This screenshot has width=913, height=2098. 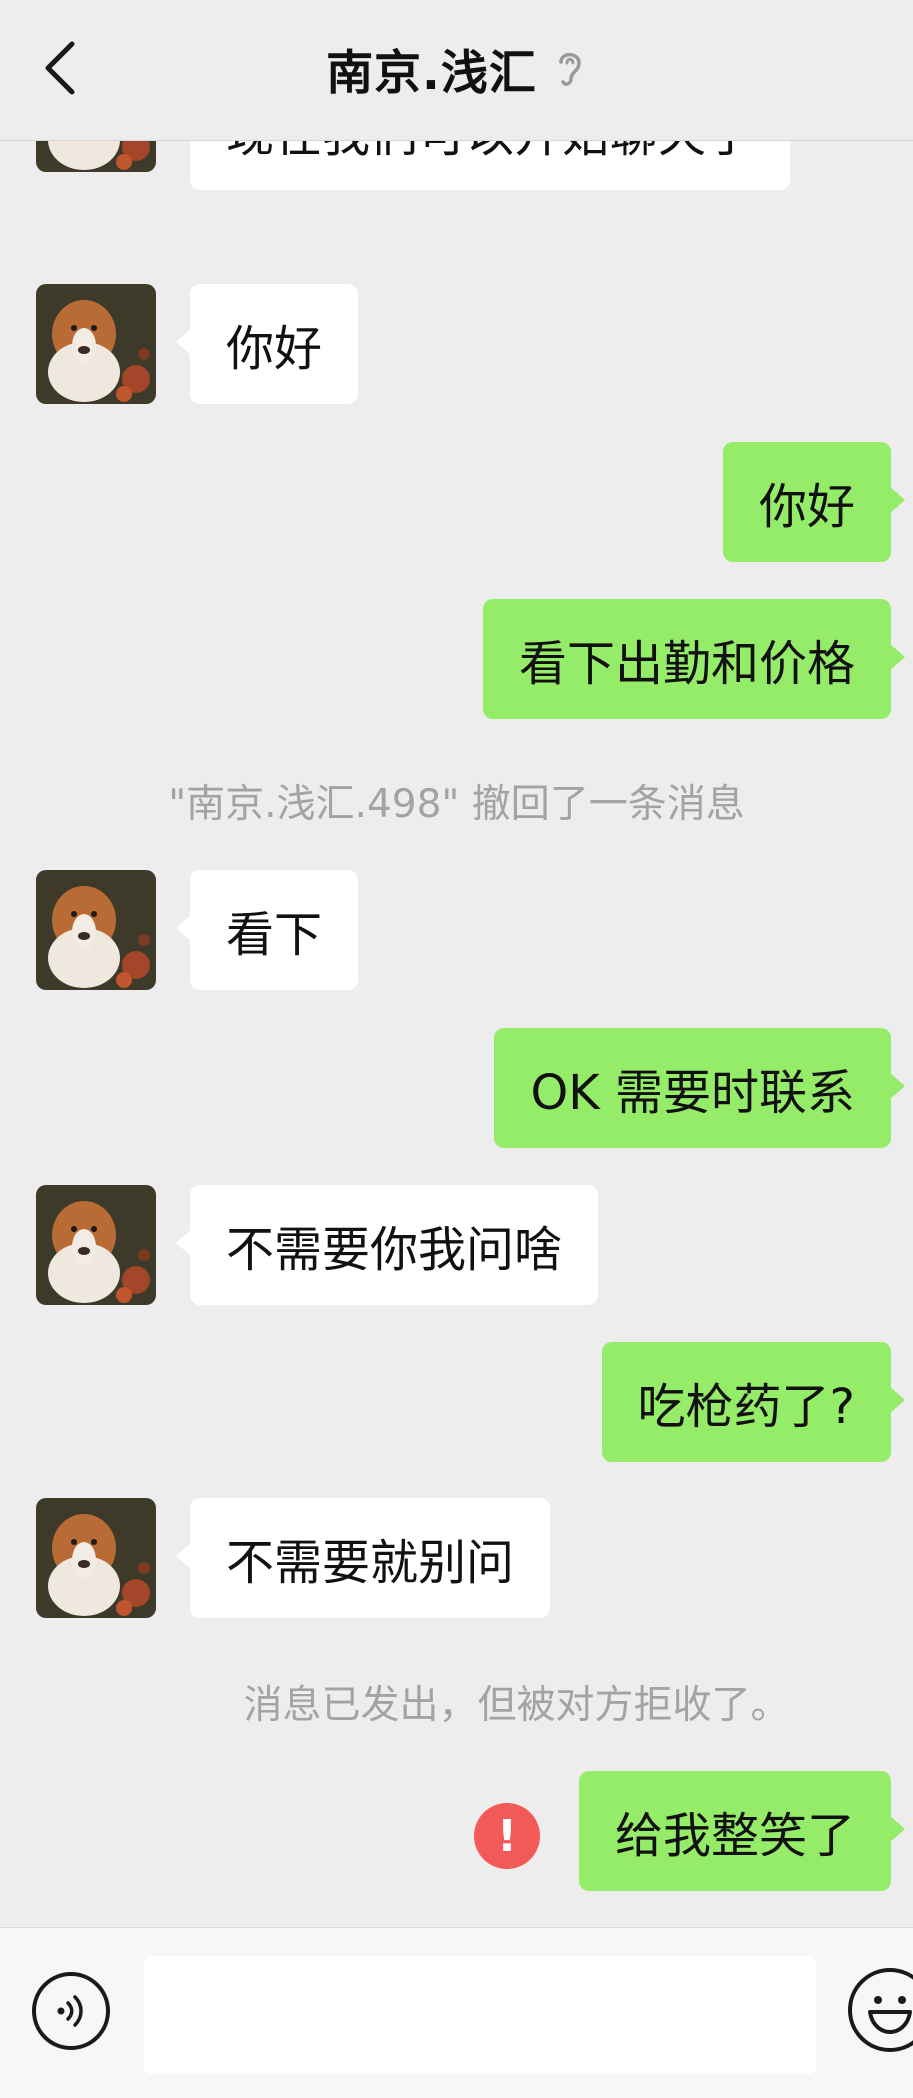 I want to click on voice-input-icon, so click(x=70, y=2011).